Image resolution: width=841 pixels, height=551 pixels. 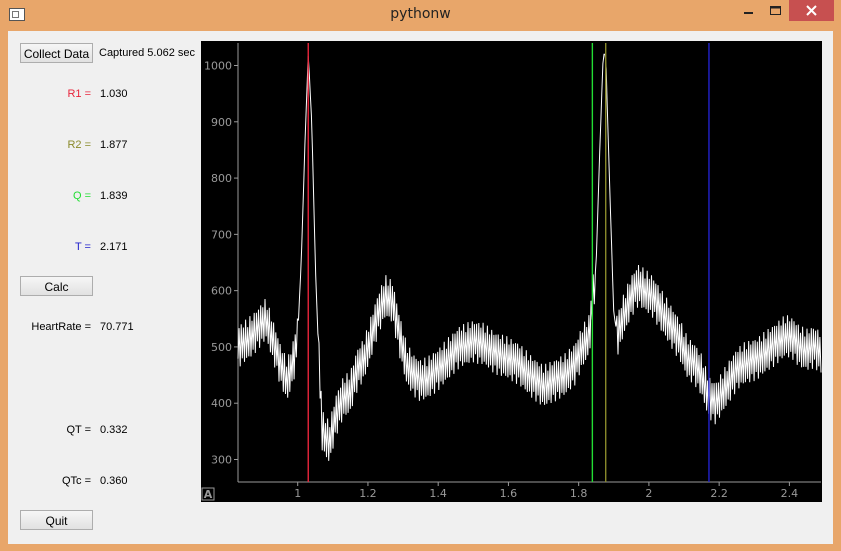 What do you see at coordinates (221, 122) in the screenshot?
I see `y-tick-label: 900` at bounding box center [221, 122].